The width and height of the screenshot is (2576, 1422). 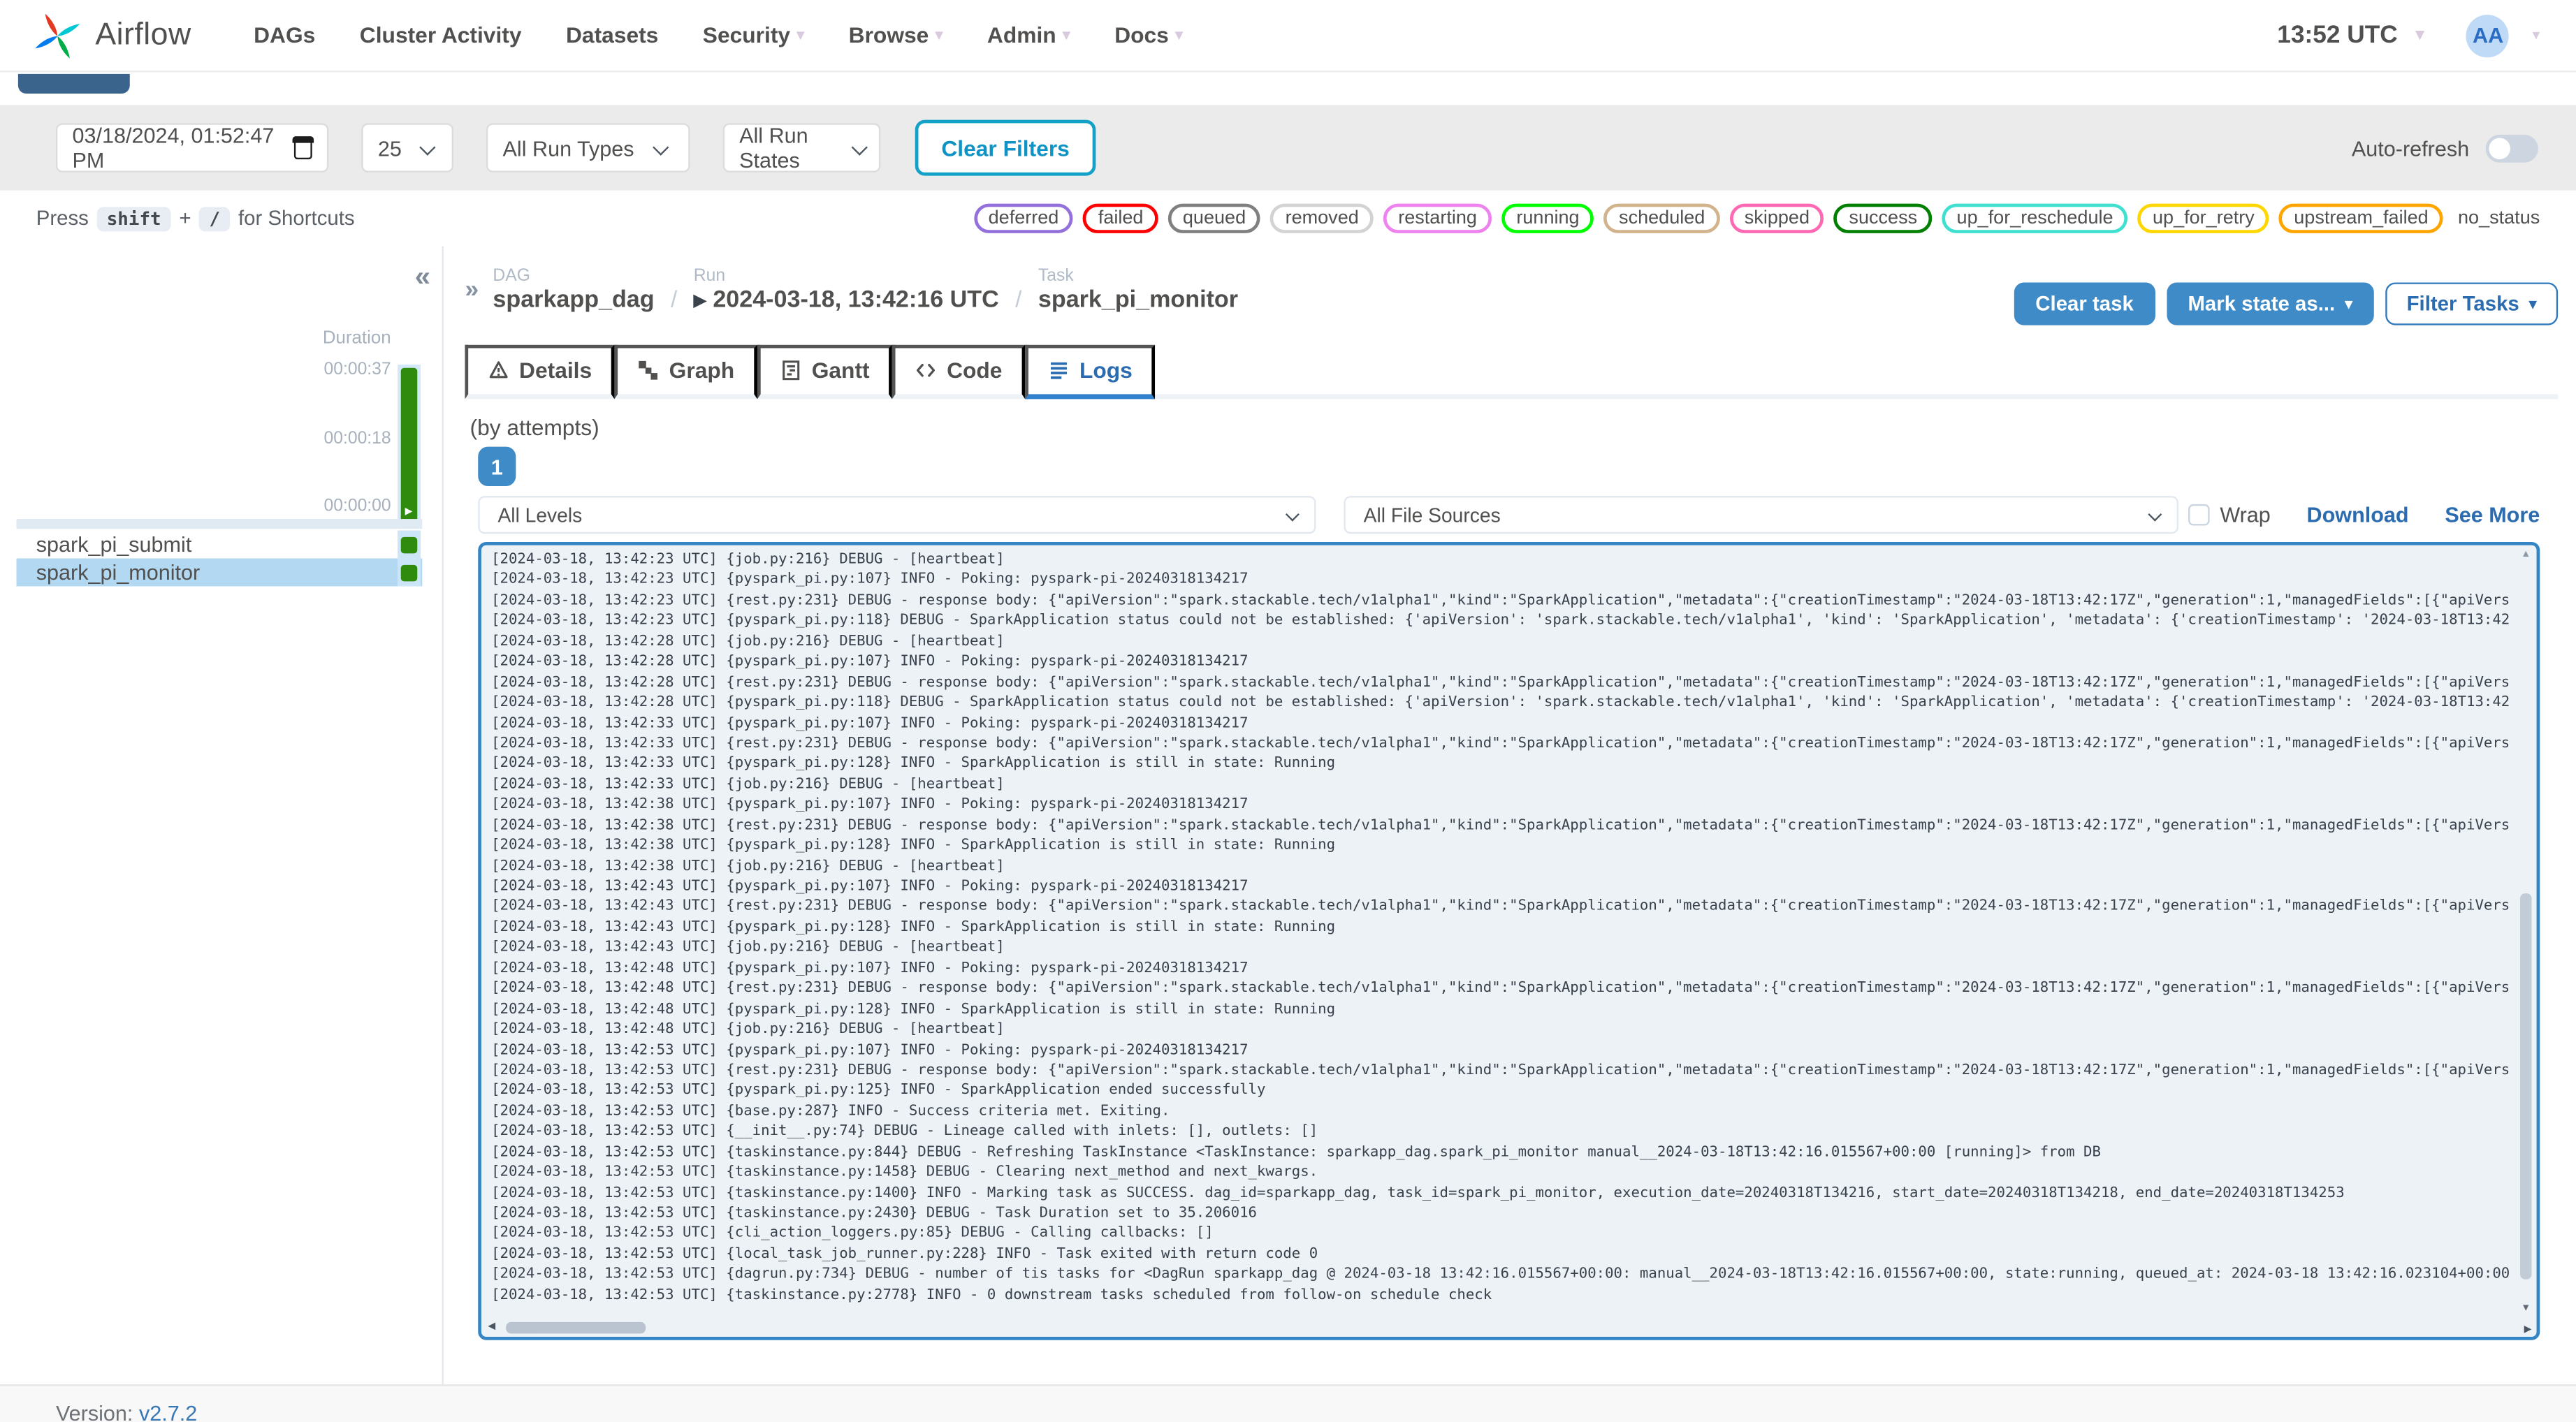 What do you see at coordinates (840, 370) in the screenshot?
I see `tab-label: Gantt` at bounding box center [840, 370].